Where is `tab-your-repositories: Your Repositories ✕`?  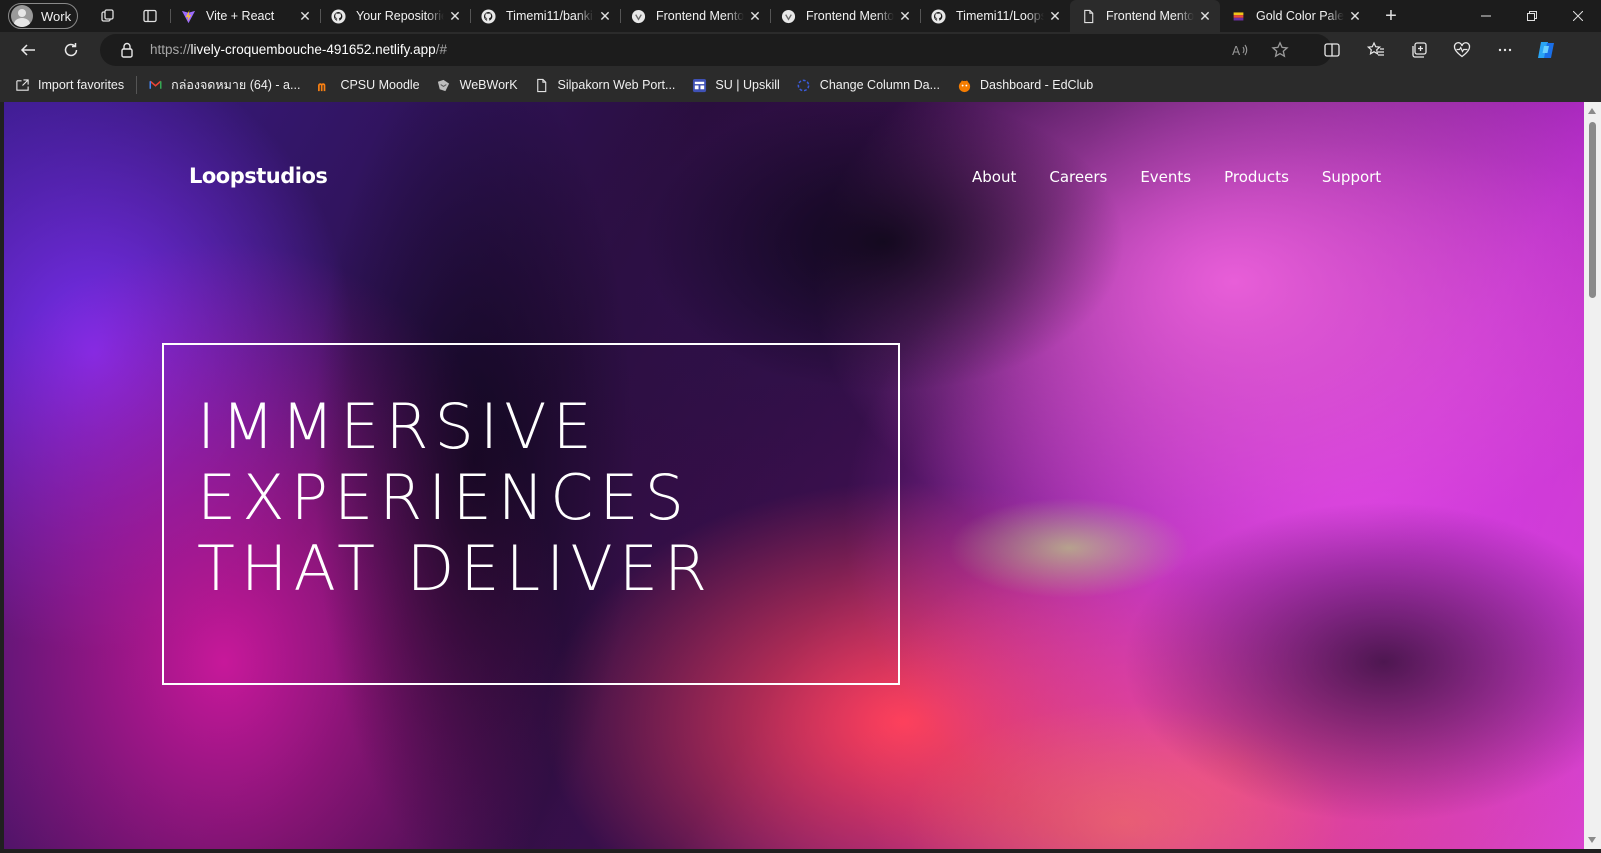 tab-your-repositories: Your Repositories ✕ is located at coordinates (395, 16).